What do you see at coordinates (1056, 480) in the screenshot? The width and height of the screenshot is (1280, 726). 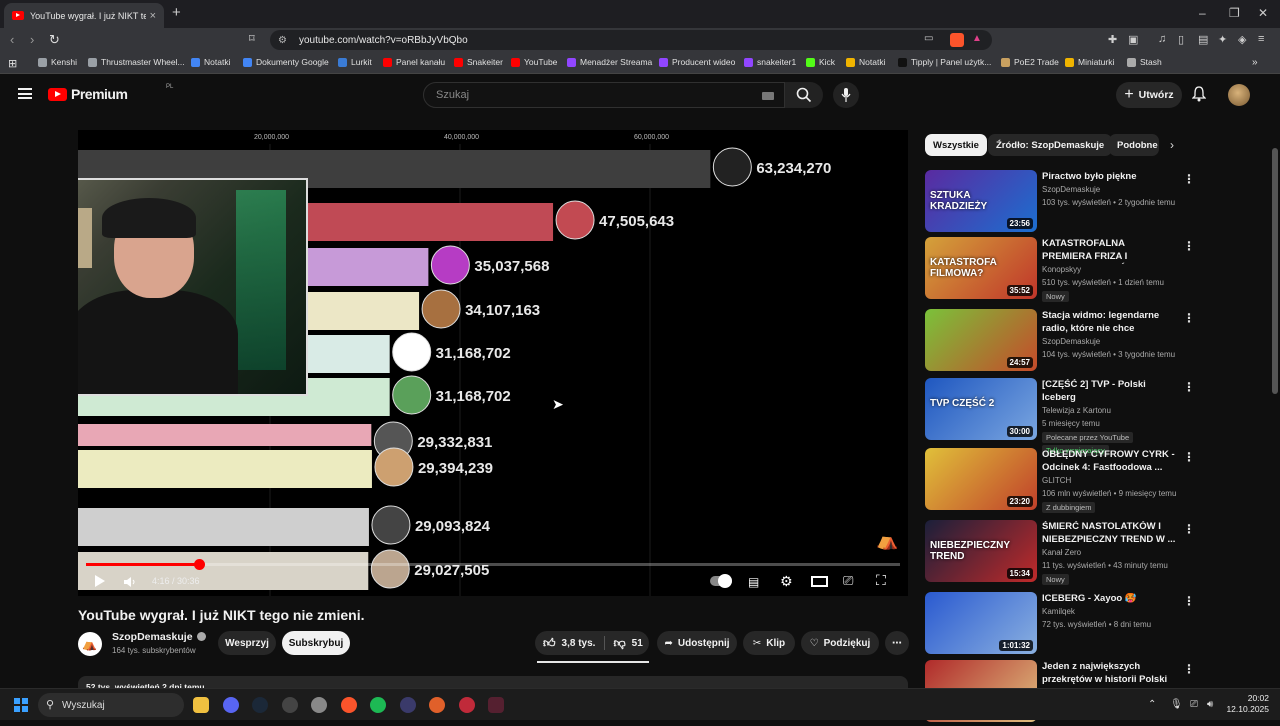 I see `channel-name: GLITCH` at bounding box center [1056, 480].